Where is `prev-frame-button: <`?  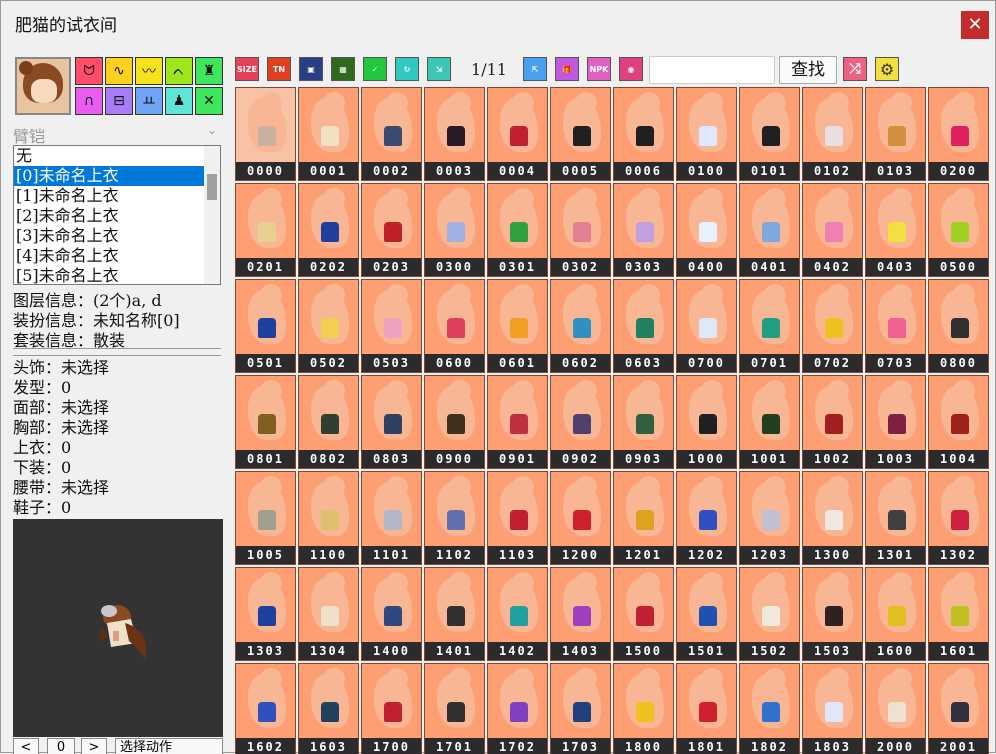
prev-frame-button: < is located at coordinates (26, 746).